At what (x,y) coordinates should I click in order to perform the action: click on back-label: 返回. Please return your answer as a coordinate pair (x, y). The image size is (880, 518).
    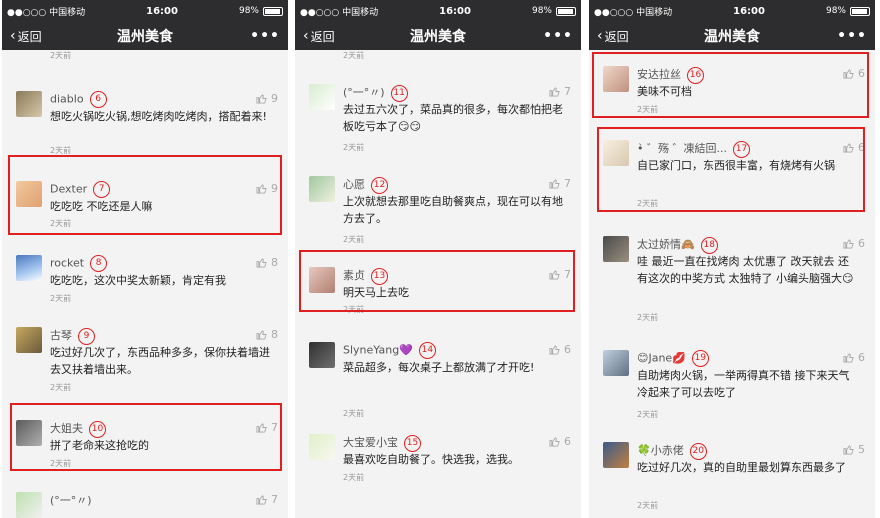
    Looking at the image, I should click on (616, 36).